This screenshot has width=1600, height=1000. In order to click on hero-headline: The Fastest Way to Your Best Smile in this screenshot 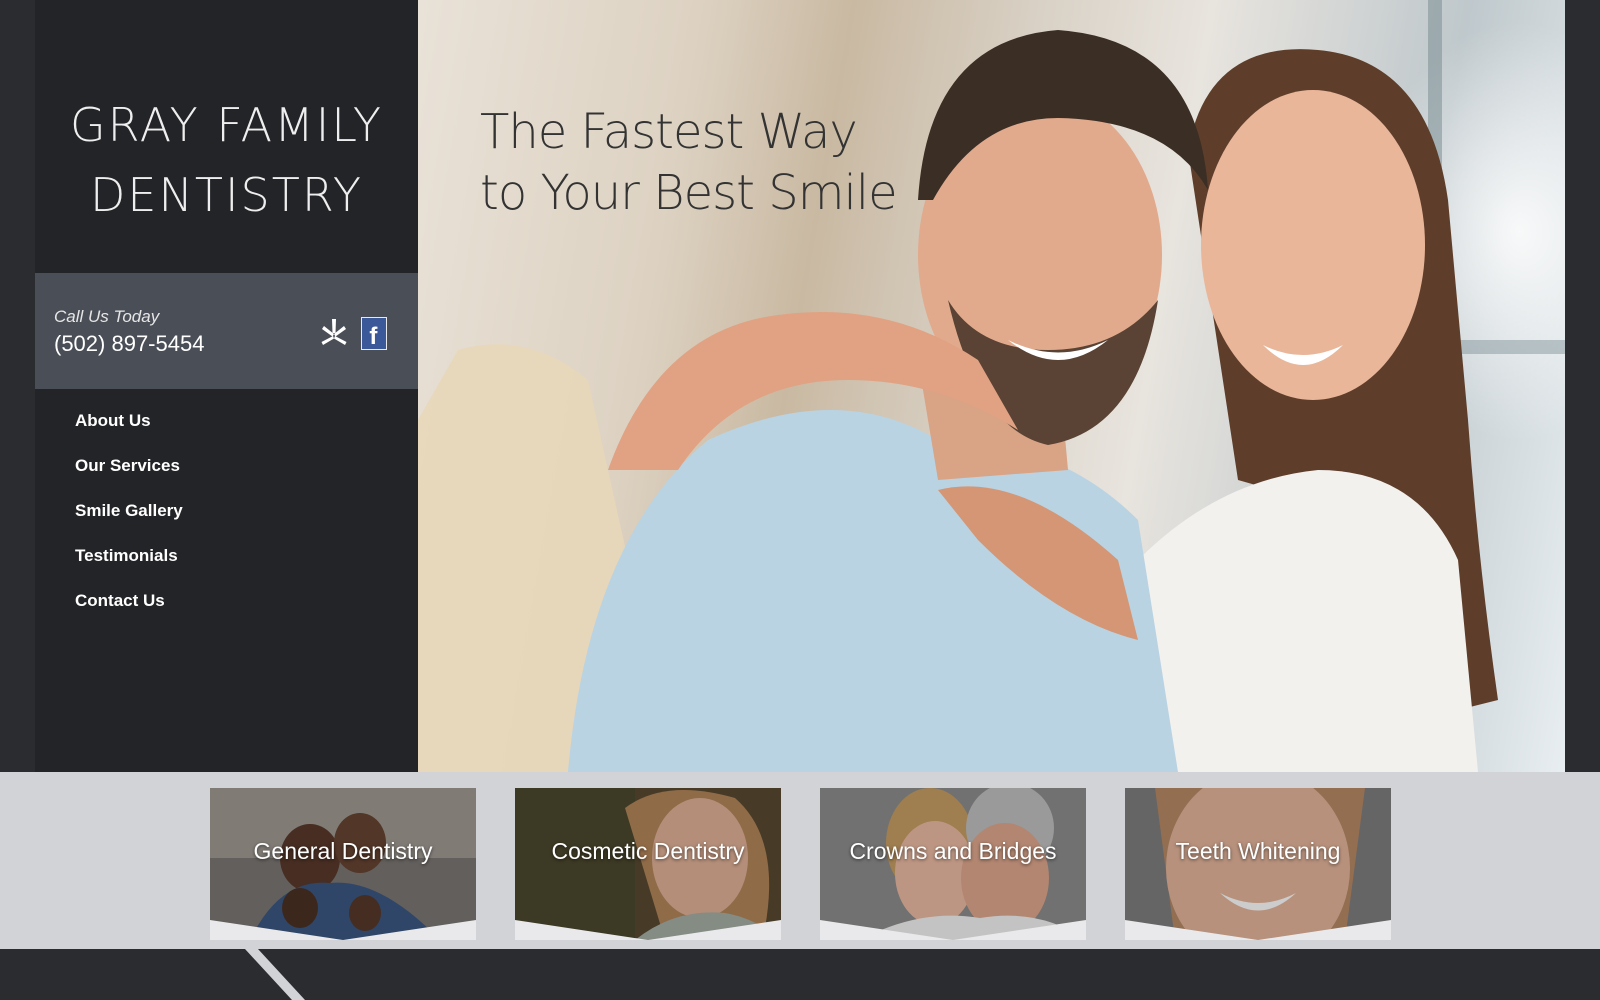, I will do `click(689, 163)`.